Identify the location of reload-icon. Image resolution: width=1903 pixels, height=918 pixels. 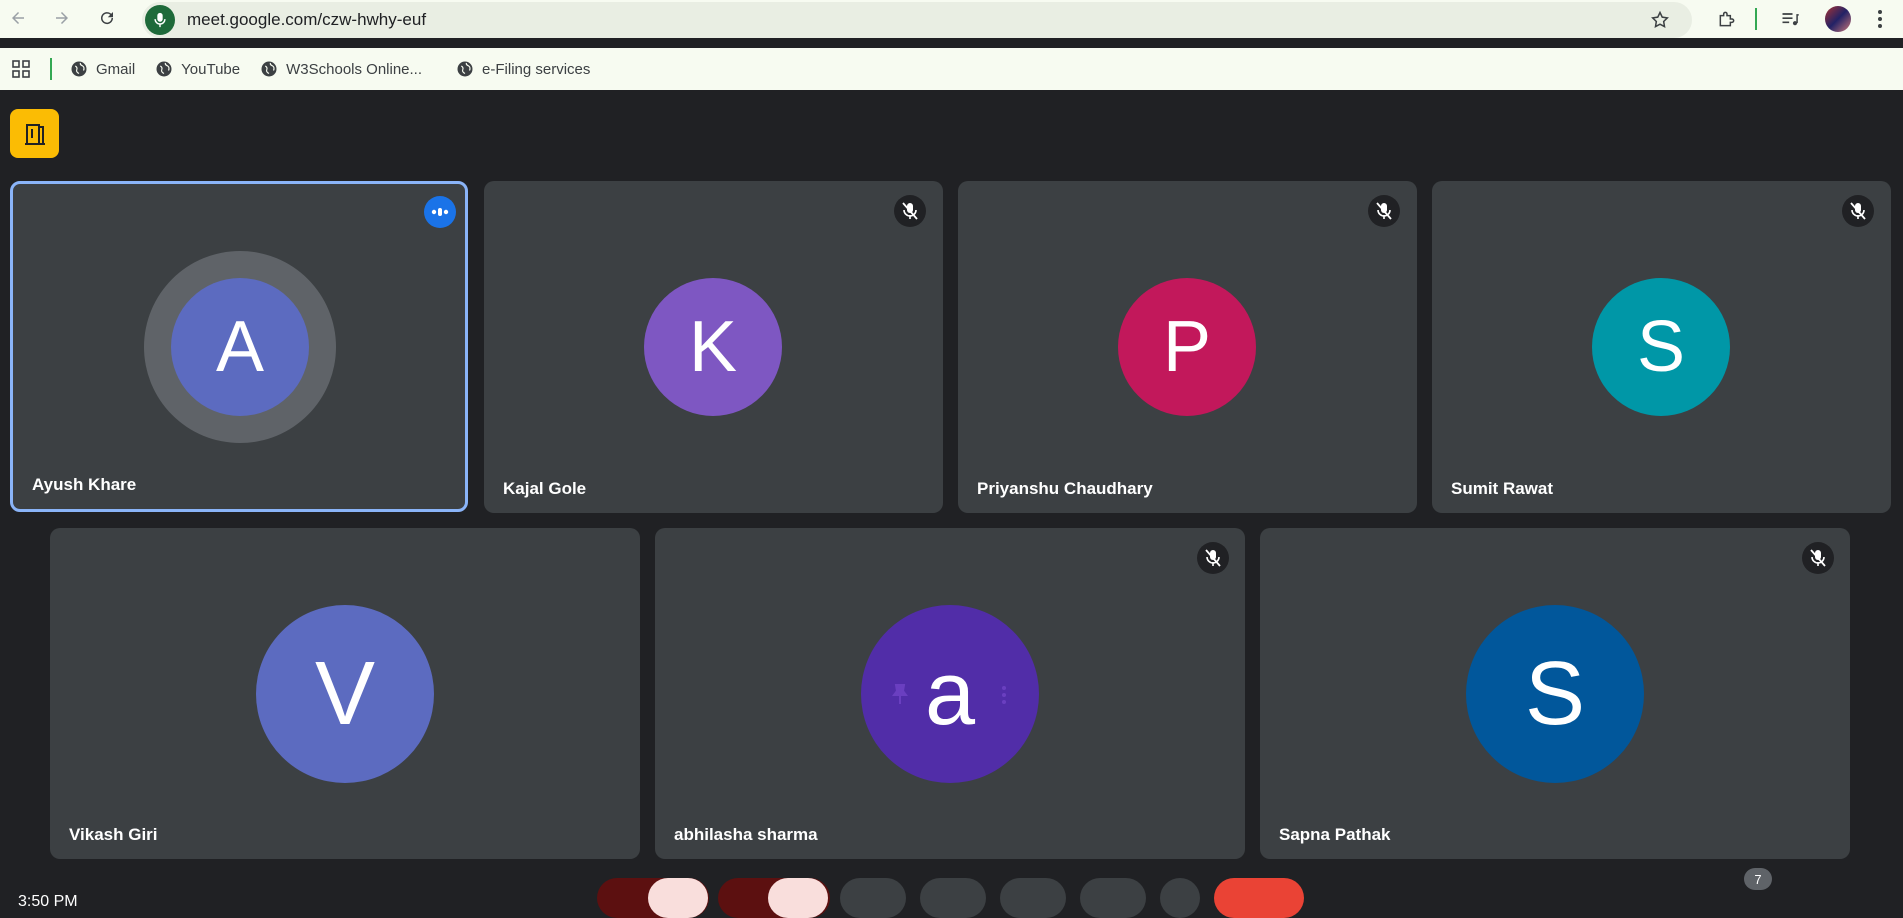
(107, 18).